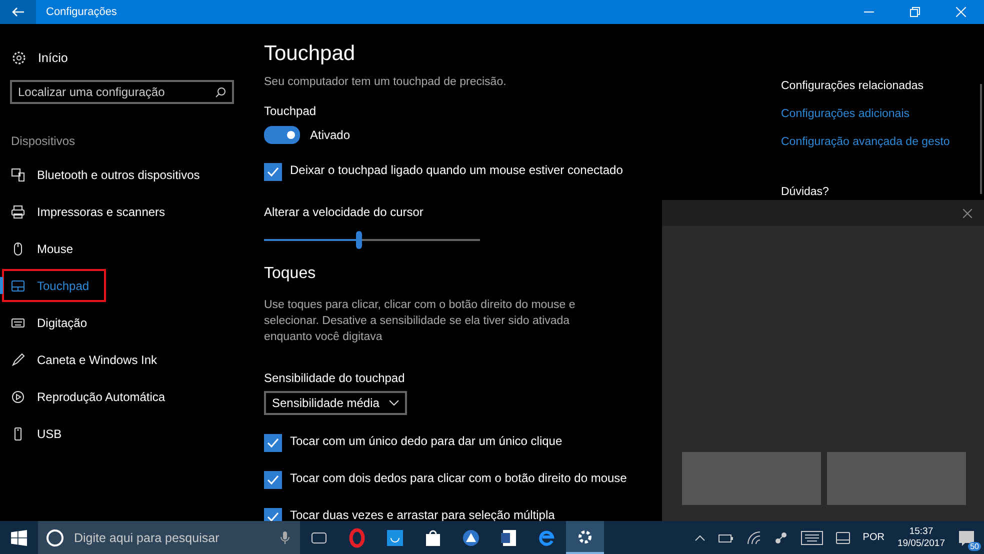 The width and height of the screenshot is (984, 554). What do you see at coordinates (34, 58) in the screenshot?
I see `home-item: Início` at bounding box center [34, 58].